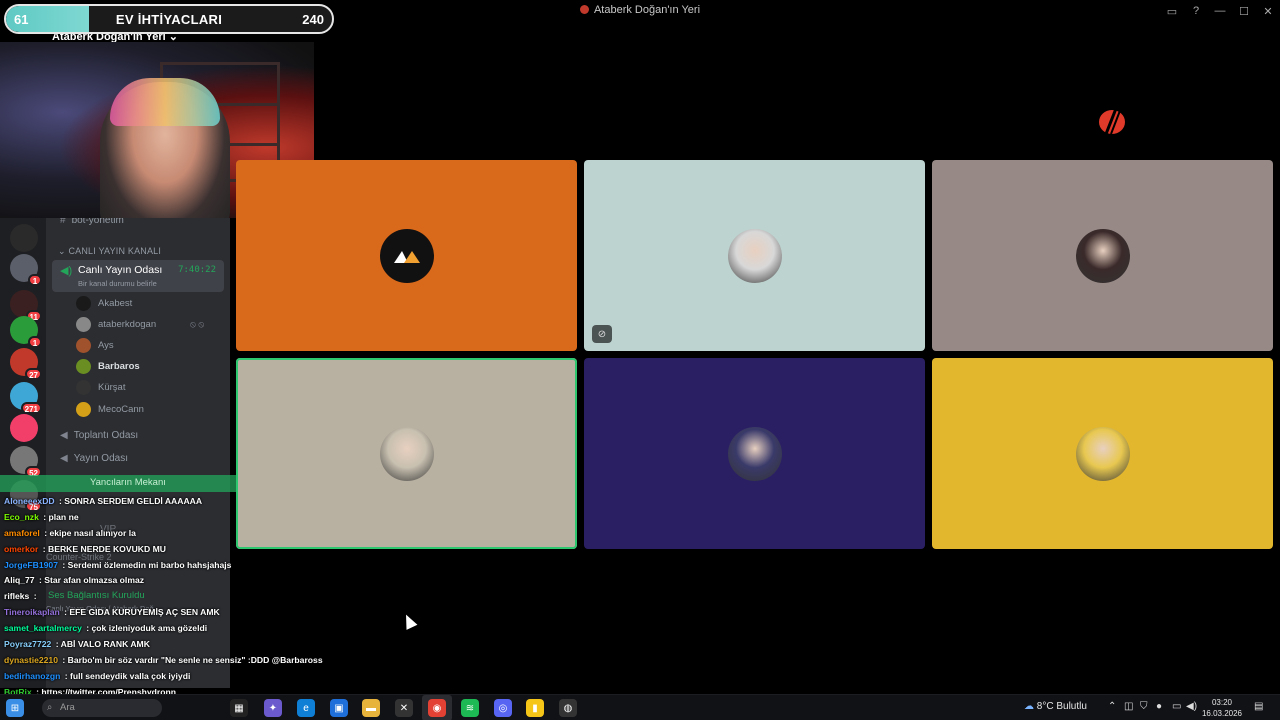 The height and width of the screenshot is (720, 1280). Describe the element at coordinates (102, 708) in the screenshot. I see `taskbar-search: ⌕ Ara` at that location.